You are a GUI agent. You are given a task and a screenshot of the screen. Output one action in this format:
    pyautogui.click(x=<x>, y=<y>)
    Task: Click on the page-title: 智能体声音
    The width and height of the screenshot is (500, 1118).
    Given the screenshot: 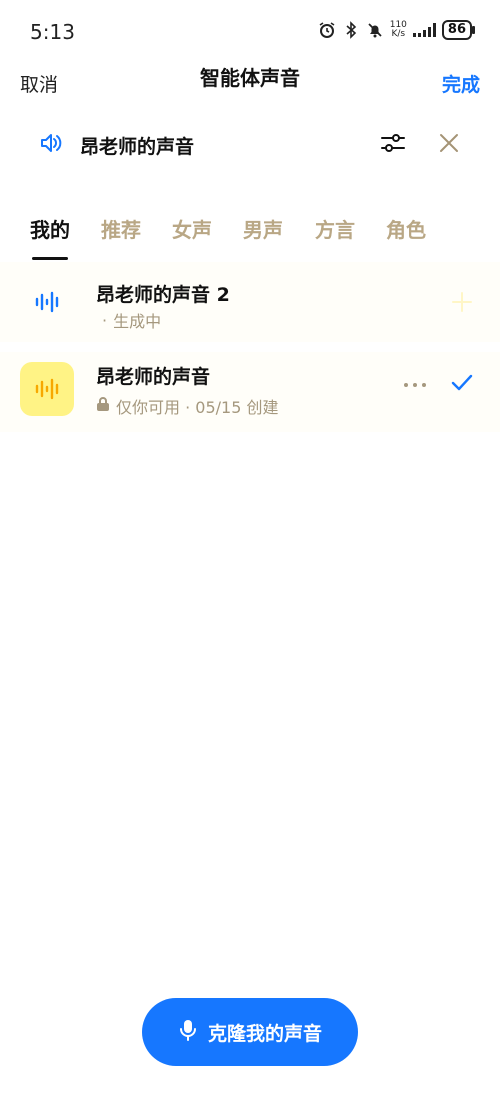 What is the action you would take?
    pyautogui.click(x=250, y=78)
    